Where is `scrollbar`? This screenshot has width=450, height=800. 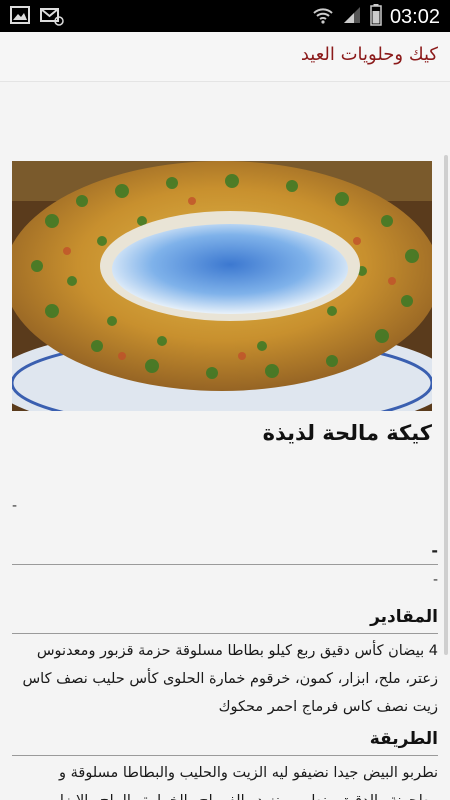
scrollbar is located at coordinates (446, 405).